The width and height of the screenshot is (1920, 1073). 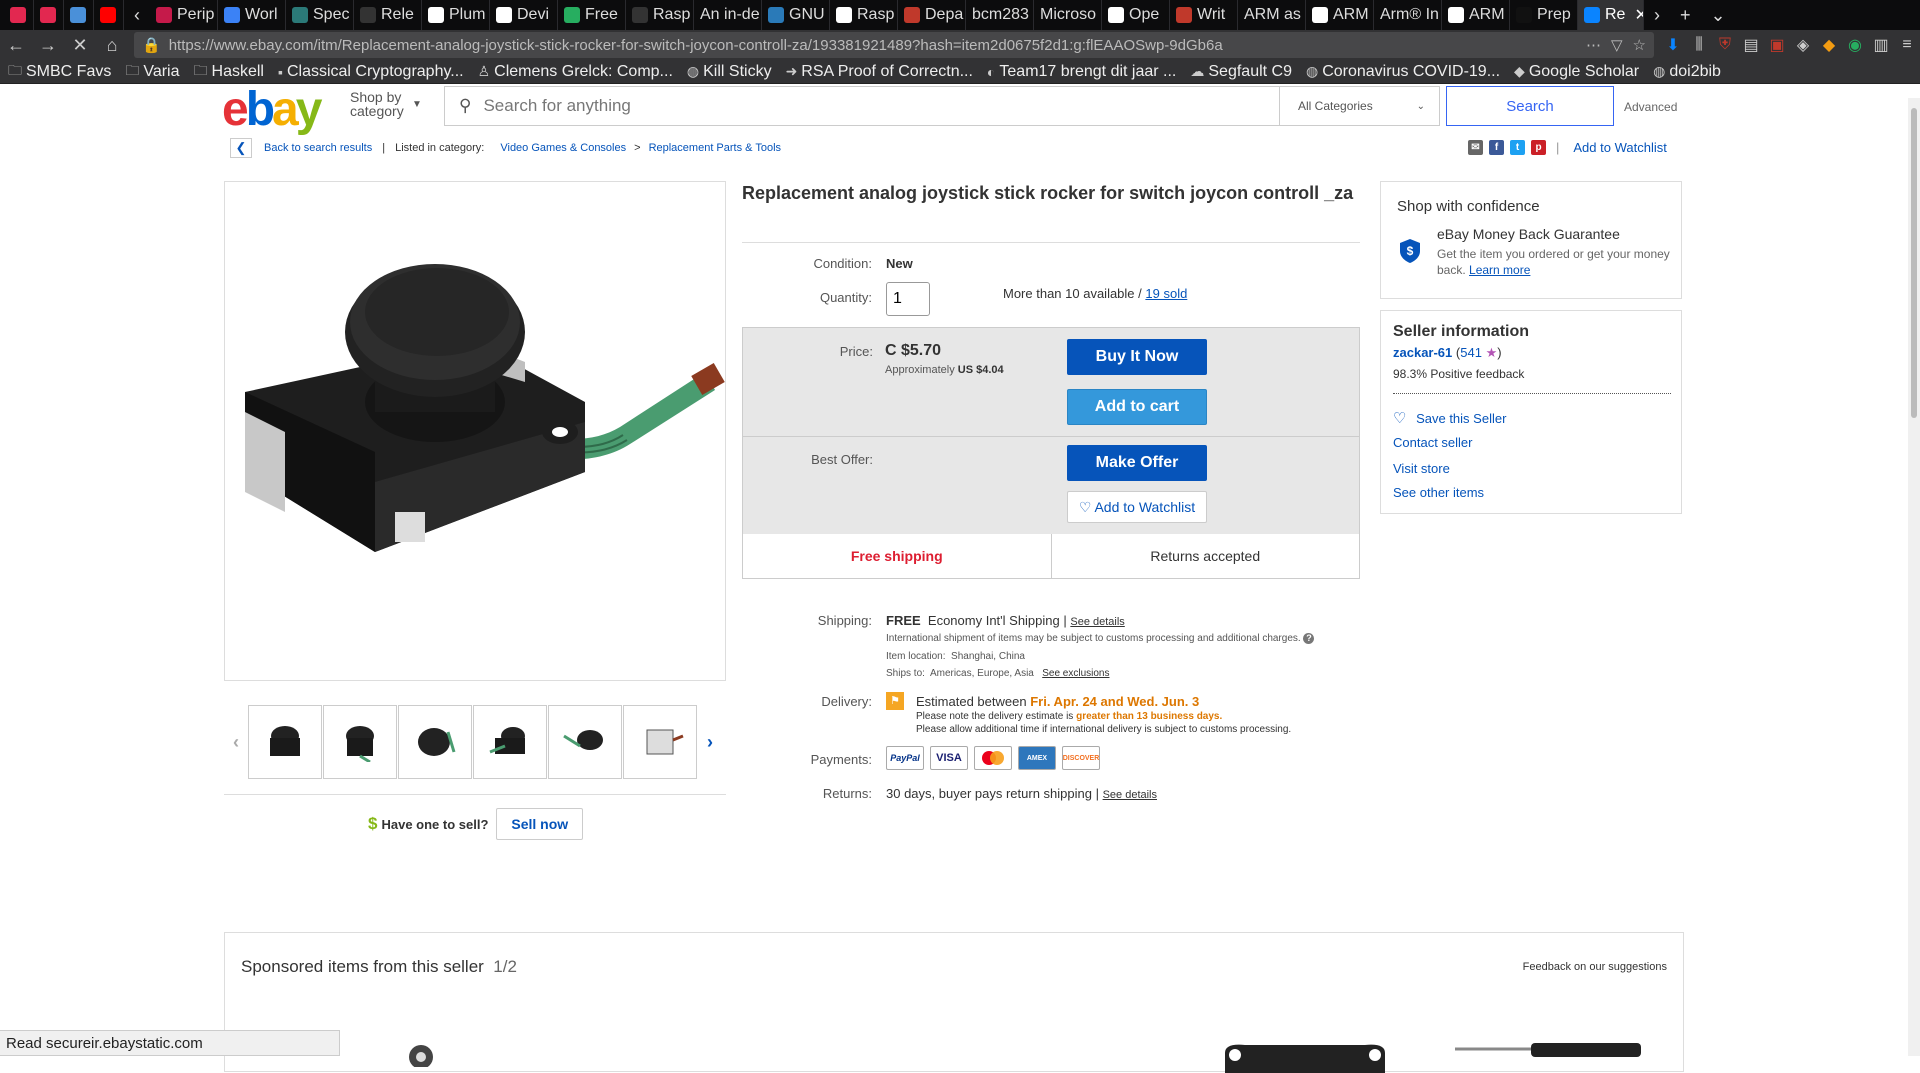 I want to click on category-link-video-games: Video Games & Consoles, so click(x=563, y=148).